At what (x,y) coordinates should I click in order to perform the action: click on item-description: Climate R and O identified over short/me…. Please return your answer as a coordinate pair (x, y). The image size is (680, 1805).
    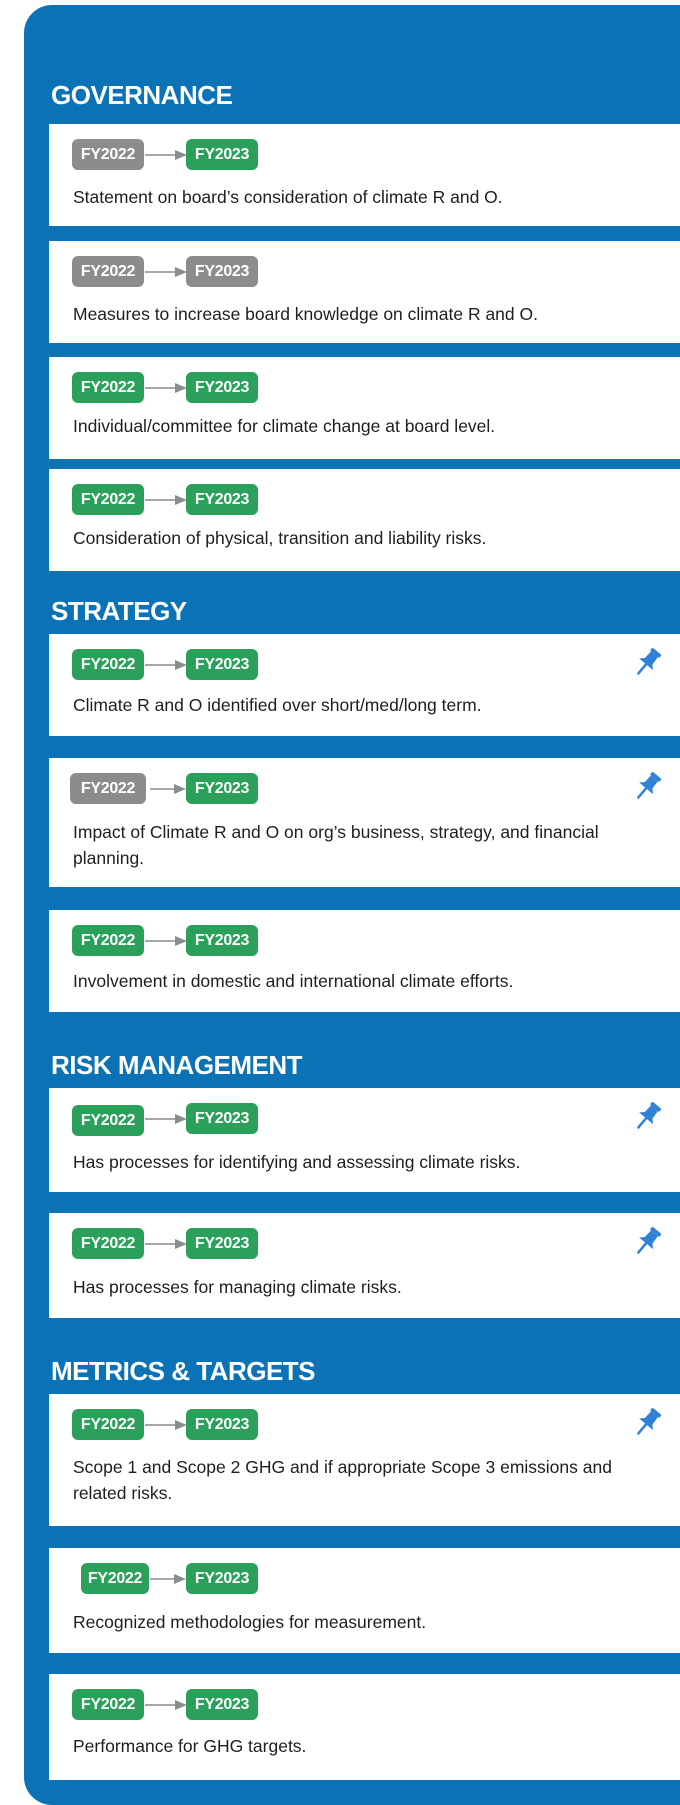
    Looking at the image, I should click on (277, 705).